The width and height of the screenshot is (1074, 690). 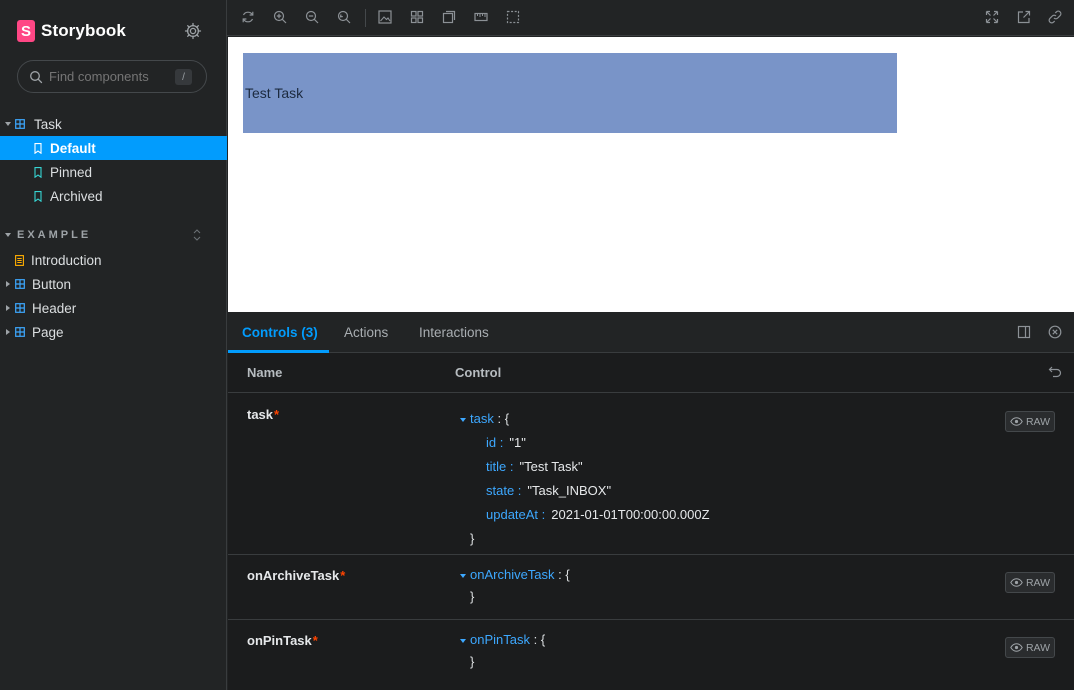 I want to click on tab-controls: Controls (3), so click(x=280, y=332).